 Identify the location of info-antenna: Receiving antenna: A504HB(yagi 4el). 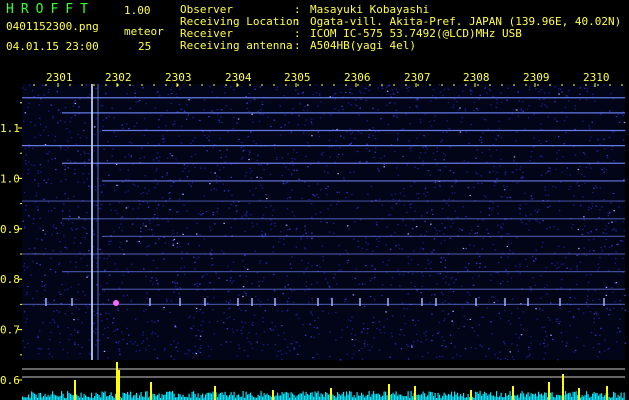
(298, 45).